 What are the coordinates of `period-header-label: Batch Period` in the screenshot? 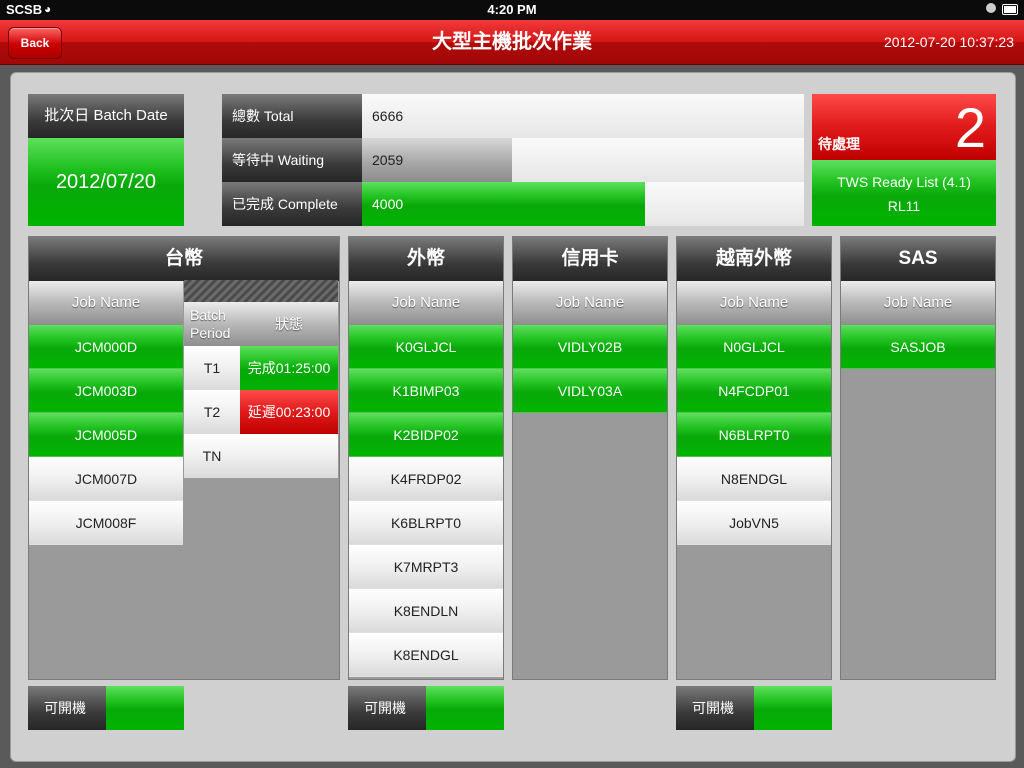 It's located at (210, 324).